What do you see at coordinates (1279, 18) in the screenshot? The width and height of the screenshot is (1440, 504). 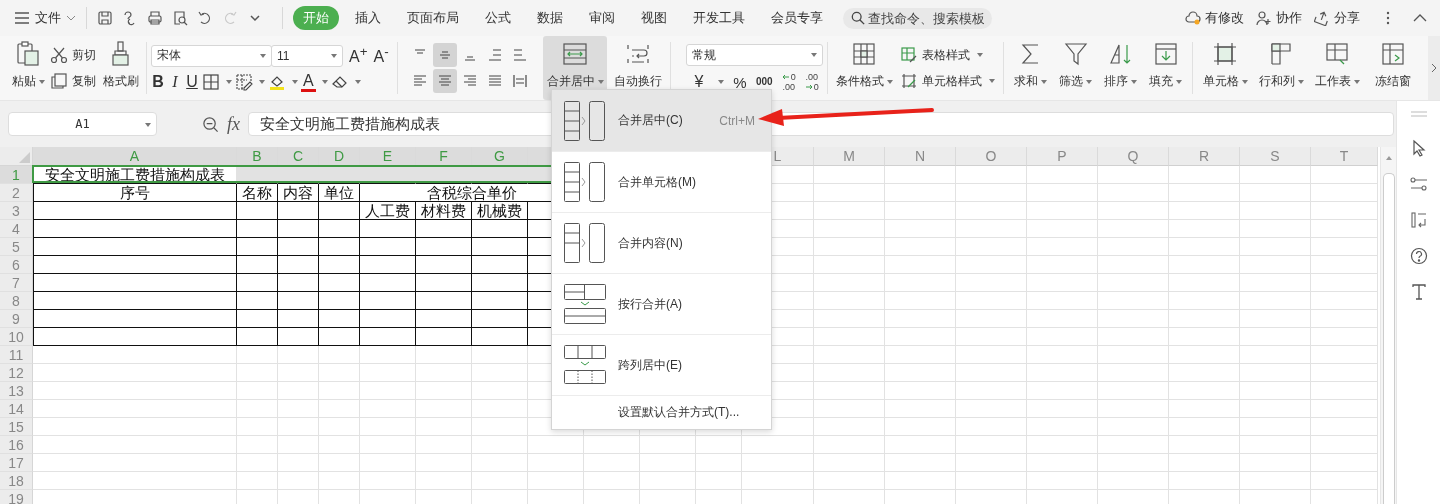 I see `collaborate-button: 协作` at bounding box center [1279, 18].